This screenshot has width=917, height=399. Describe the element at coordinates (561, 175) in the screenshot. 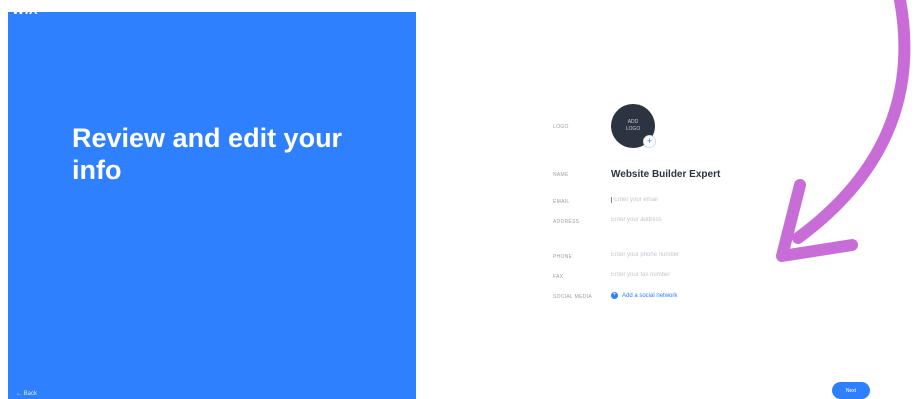

I see `name-label: NAME` at that location.